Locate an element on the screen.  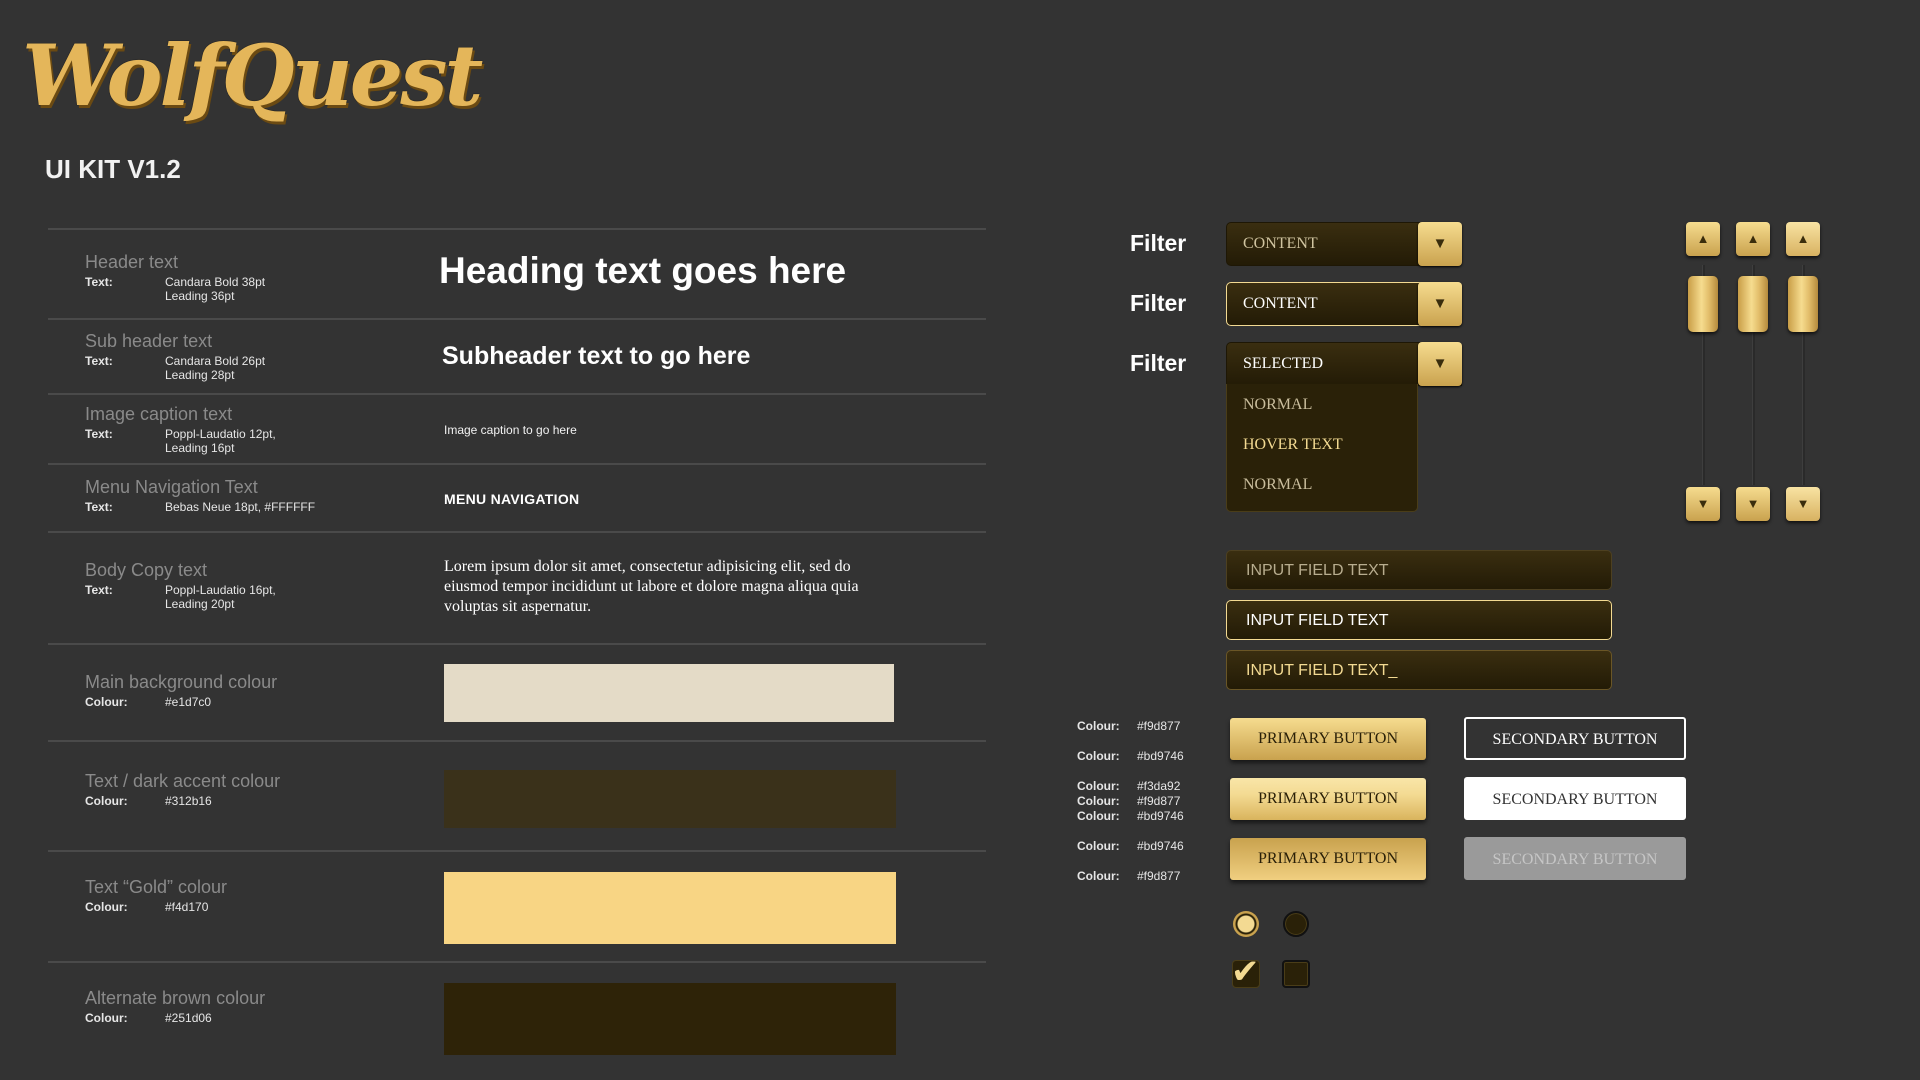
dropdown-options-list: NORMAL HOVER TEXT NORMAL is located at coordinates (1322, 448).